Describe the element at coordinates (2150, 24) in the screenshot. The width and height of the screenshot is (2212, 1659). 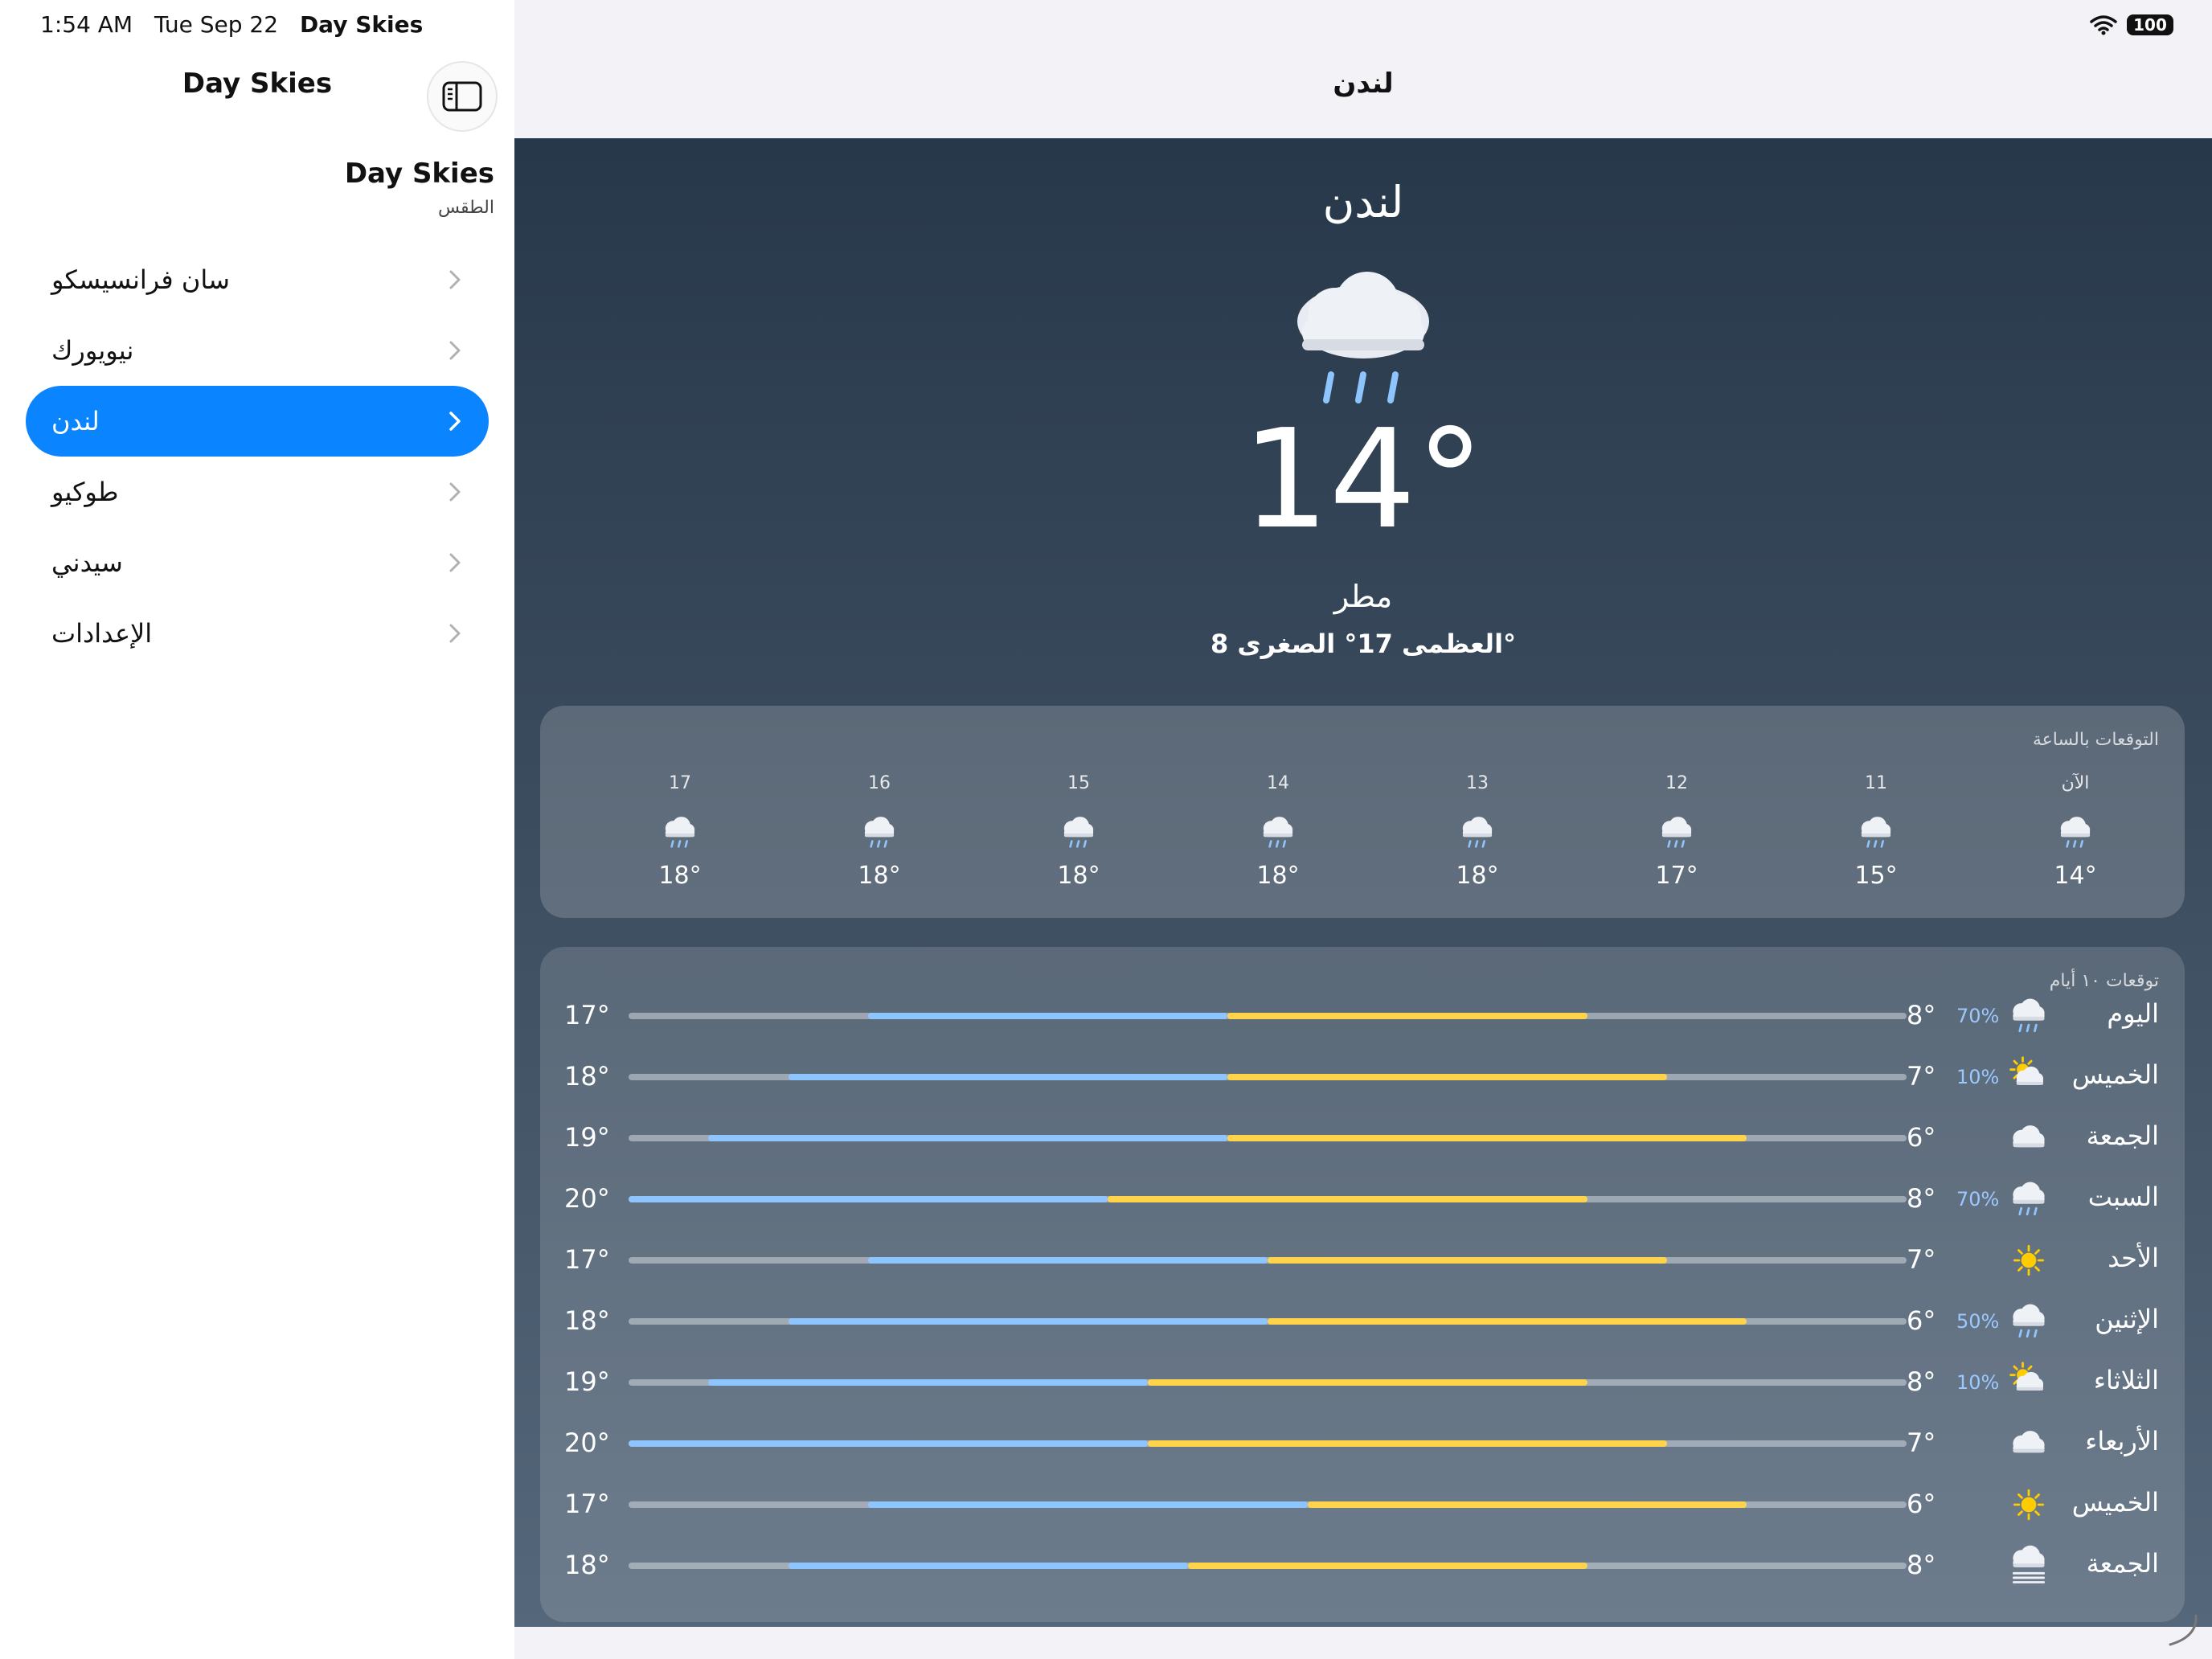
I see `battery-indicator: 100` at that location.